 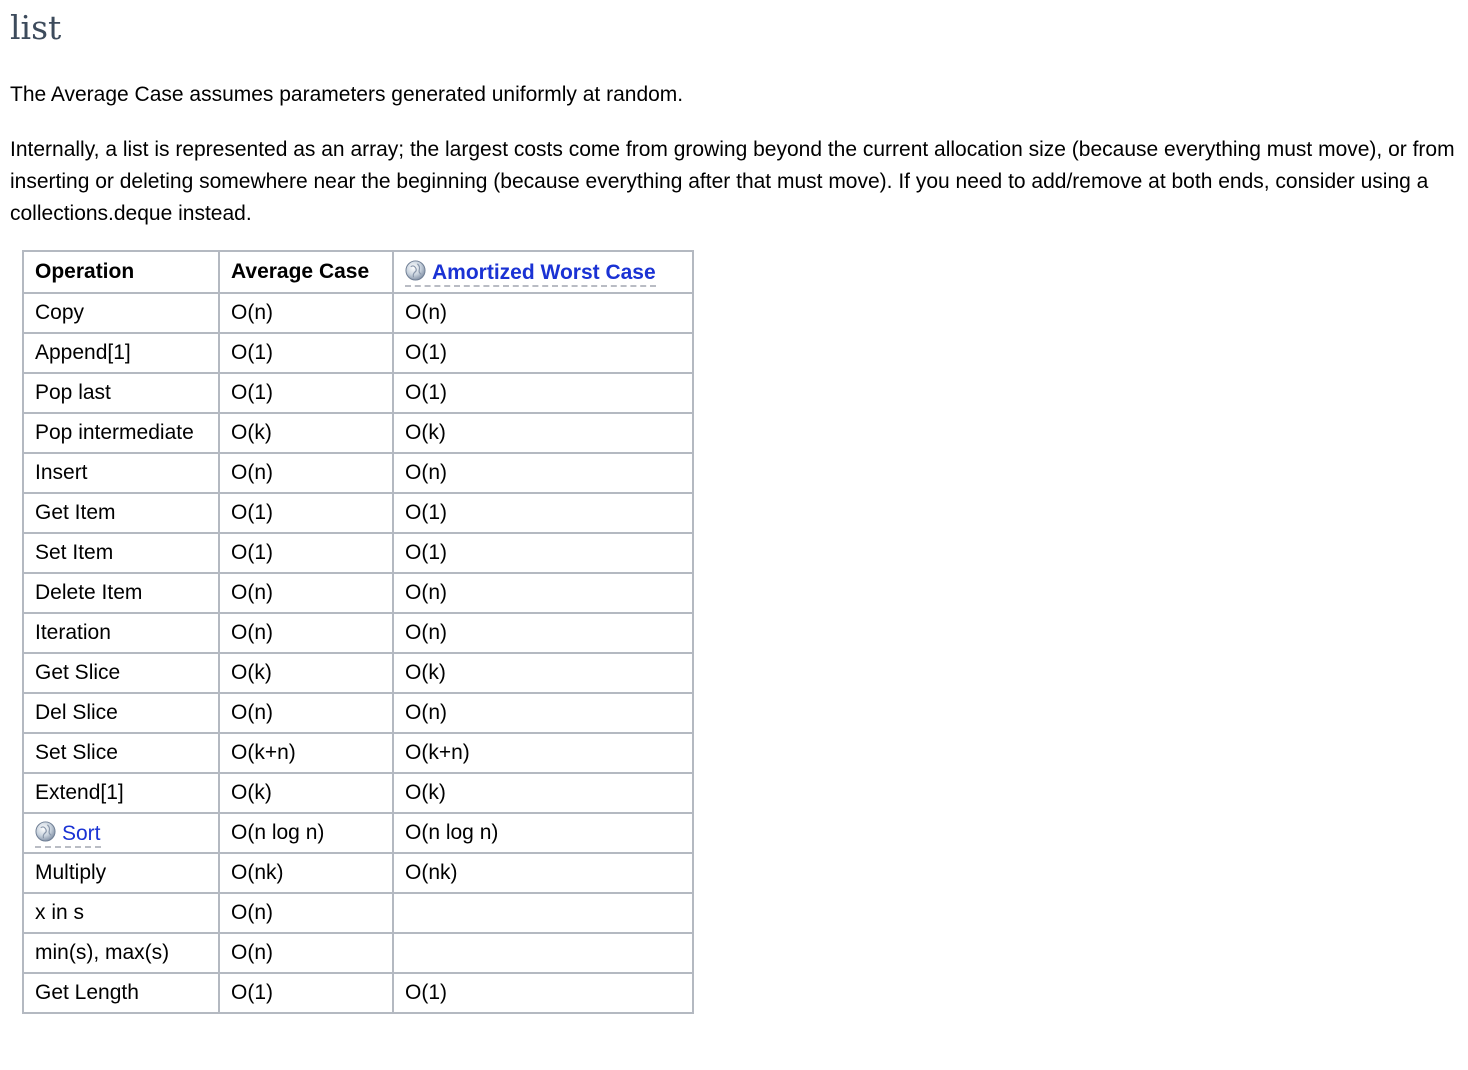 What do you see at coordinates (121, 313) in the screenshot?
I see `operation-cell: Copy` at bounding box center [121, 313].